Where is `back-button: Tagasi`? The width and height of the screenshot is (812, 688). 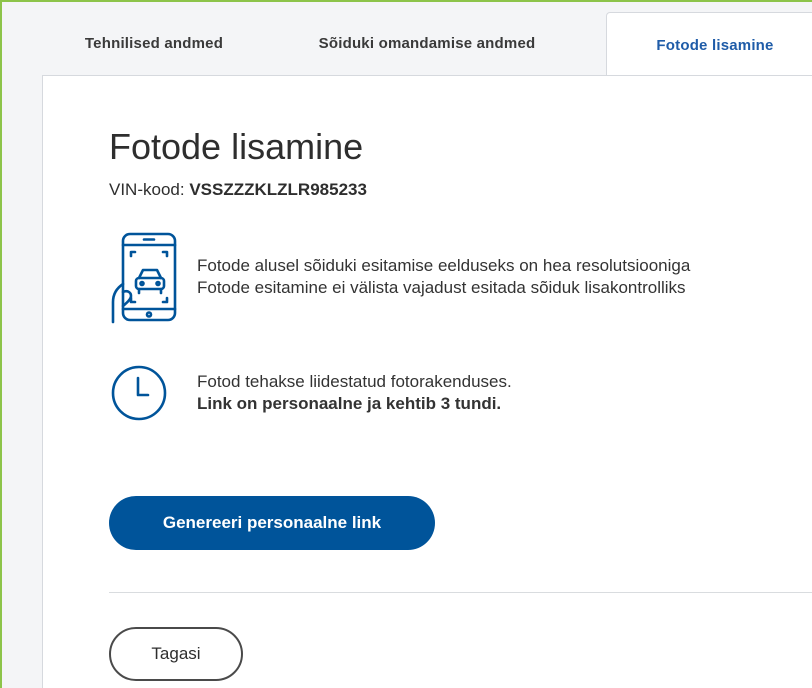
back-button: Tagasi is located at coordinates (176, 654).